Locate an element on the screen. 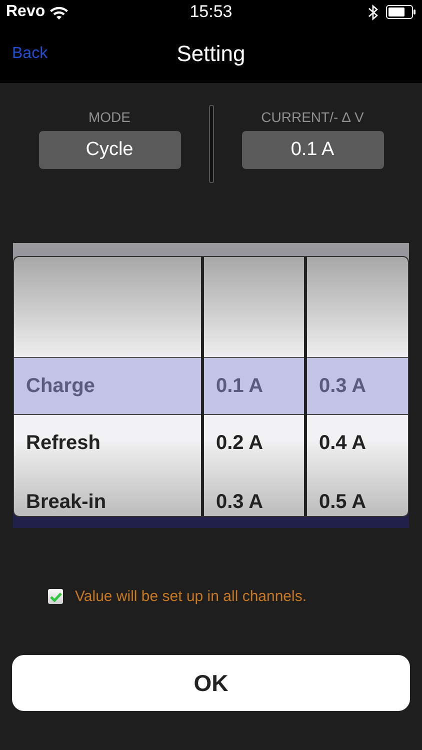  checkbox is located at coordinates (55, 596).